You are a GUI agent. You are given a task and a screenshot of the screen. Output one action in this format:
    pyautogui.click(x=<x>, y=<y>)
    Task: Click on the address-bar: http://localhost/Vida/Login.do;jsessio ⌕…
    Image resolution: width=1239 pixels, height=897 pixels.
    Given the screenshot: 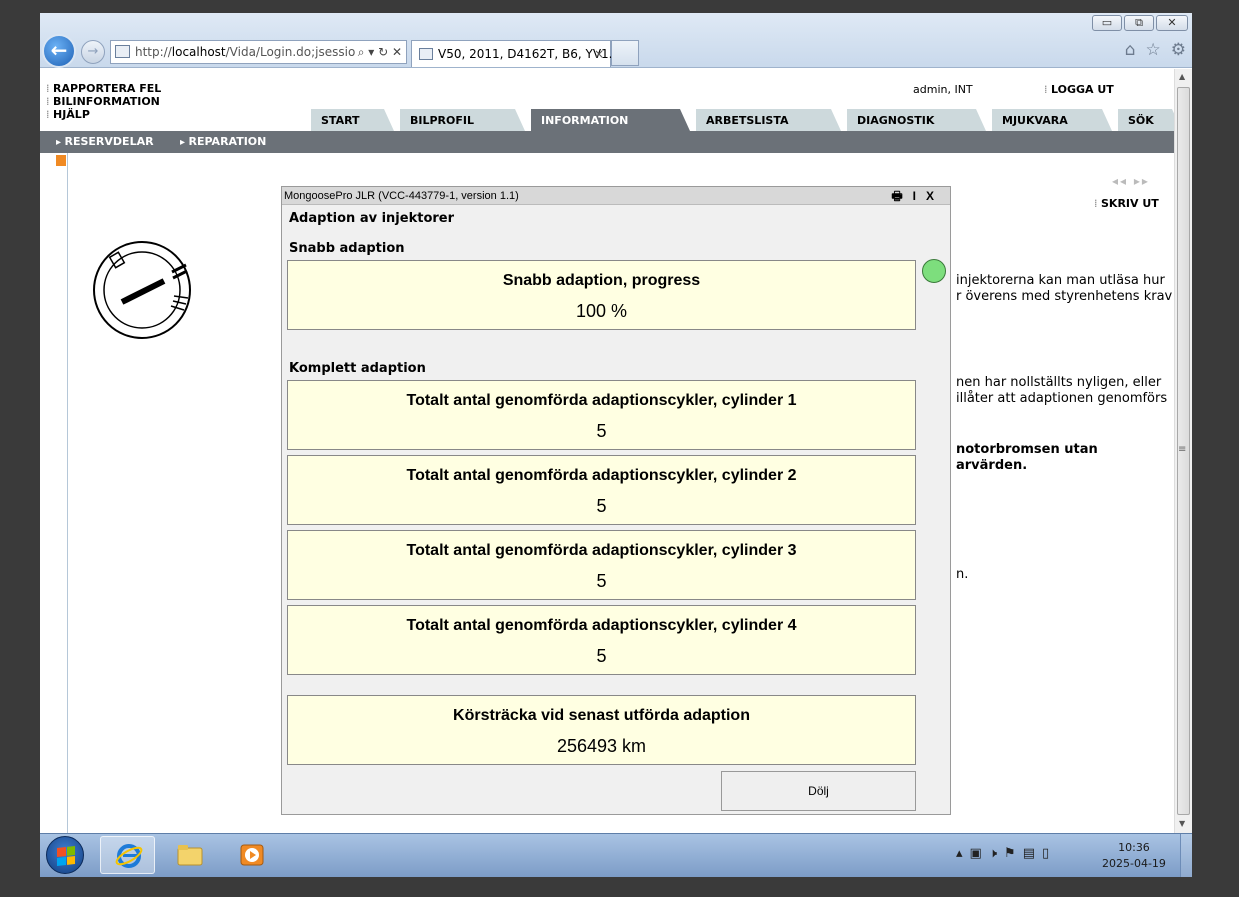 What is the action you would take?
    pyautogui.click(x=258, y=52)
    